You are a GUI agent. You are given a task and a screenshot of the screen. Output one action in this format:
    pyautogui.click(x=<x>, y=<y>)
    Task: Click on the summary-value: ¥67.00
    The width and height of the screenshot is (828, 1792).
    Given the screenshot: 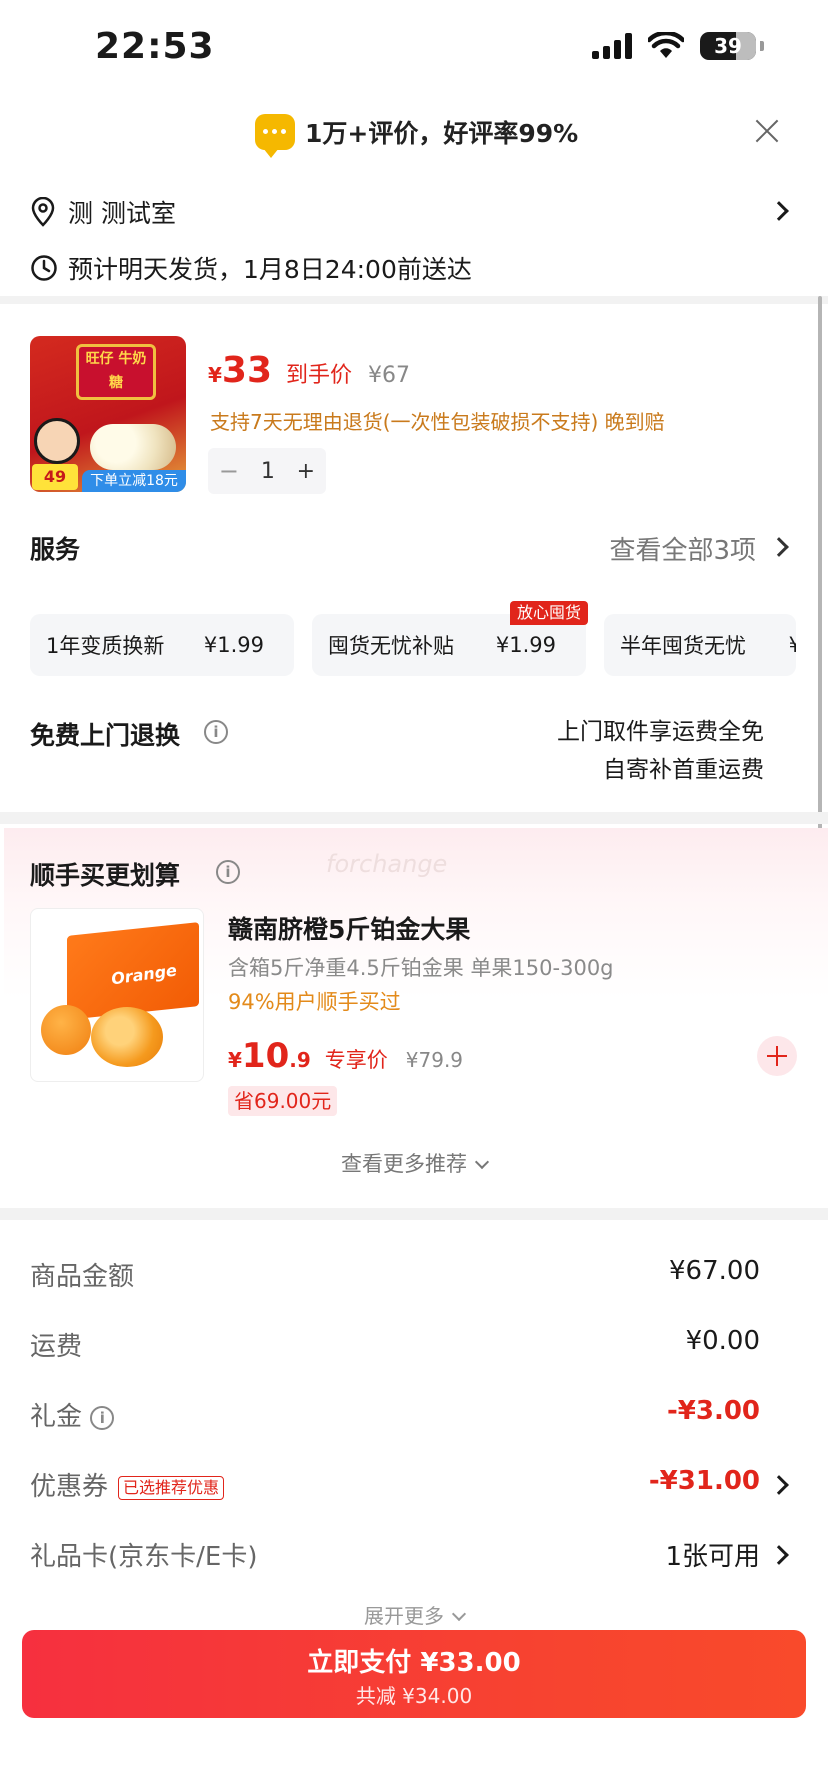 What is the action you would take?
    pyautogui.click(x=714, y=1271)
    